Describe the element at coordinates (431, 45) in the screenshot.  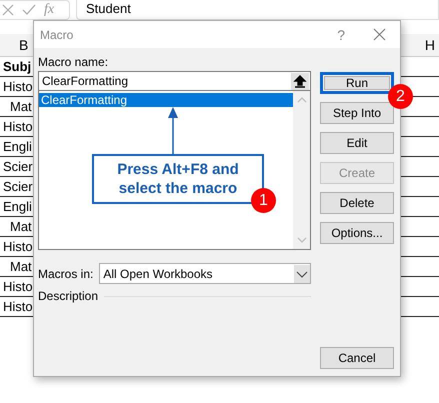
I see `column-header: H` at that location.